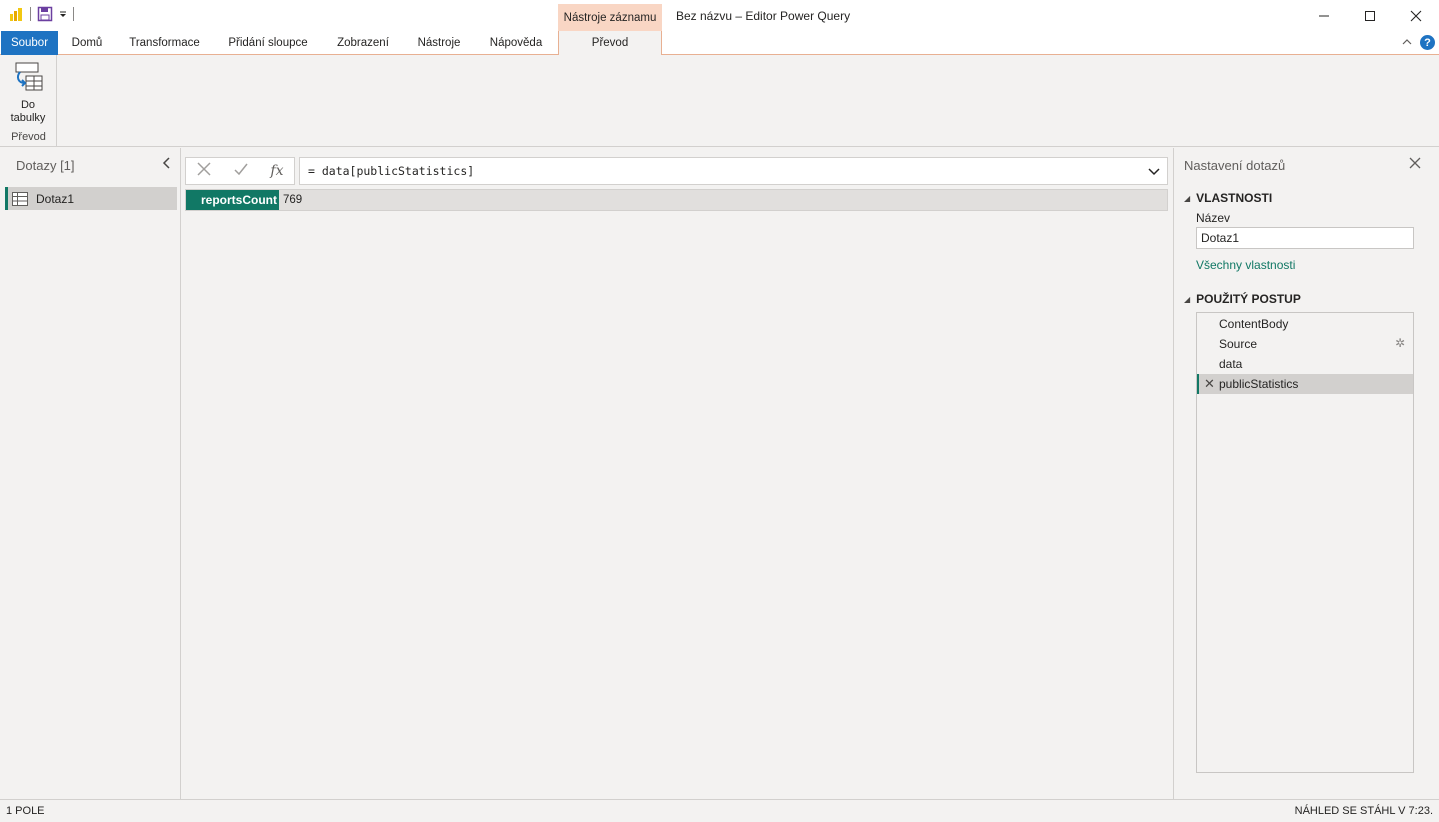  I want to click on table-icon, so click(20, 198).